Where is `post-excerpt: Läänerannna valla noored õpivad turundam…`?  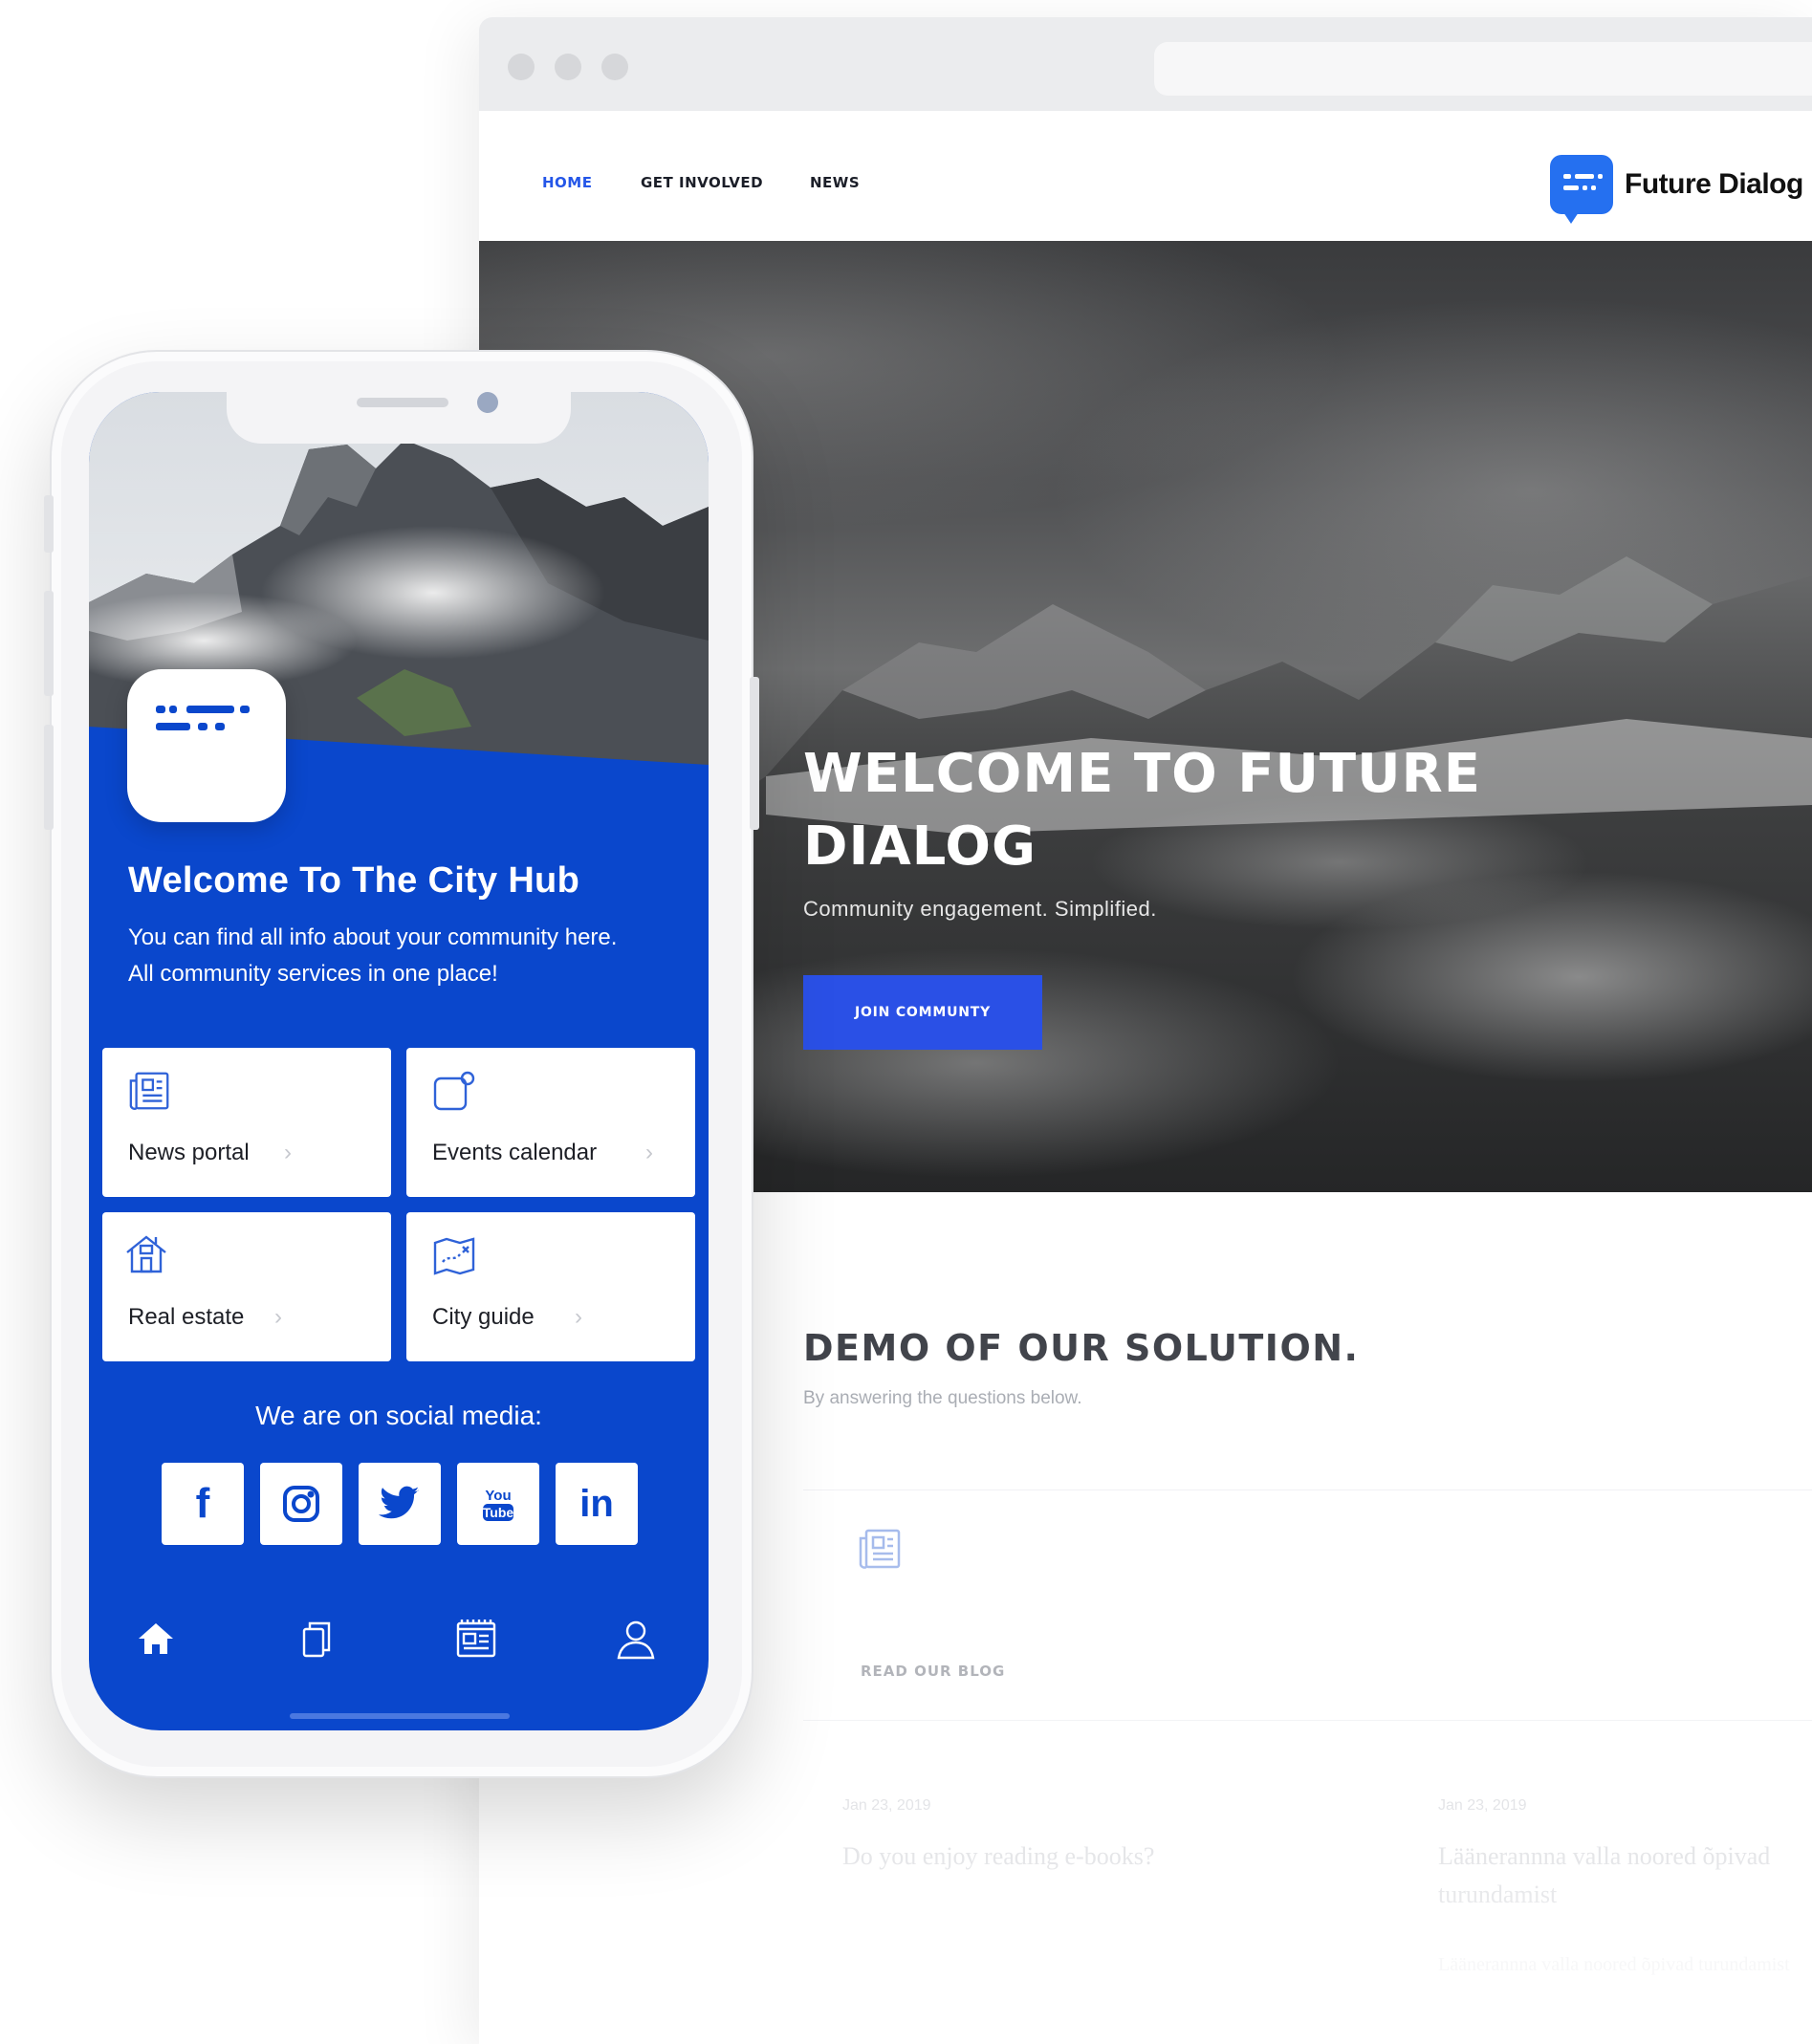
post-excerpt: Läänerannna valla noored õpivad turundam… is located at coordinates (1614, 1964).